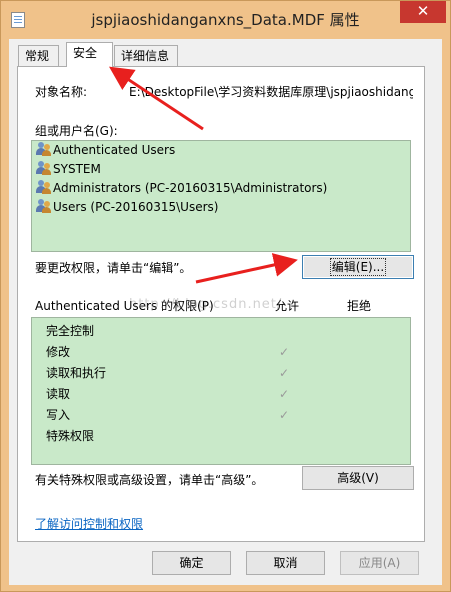 This screenshot has height=592, width=451. Describe the element at coordinates (221, 352) in the screenshot. I see `table-row: 修改 ✓` at that location.